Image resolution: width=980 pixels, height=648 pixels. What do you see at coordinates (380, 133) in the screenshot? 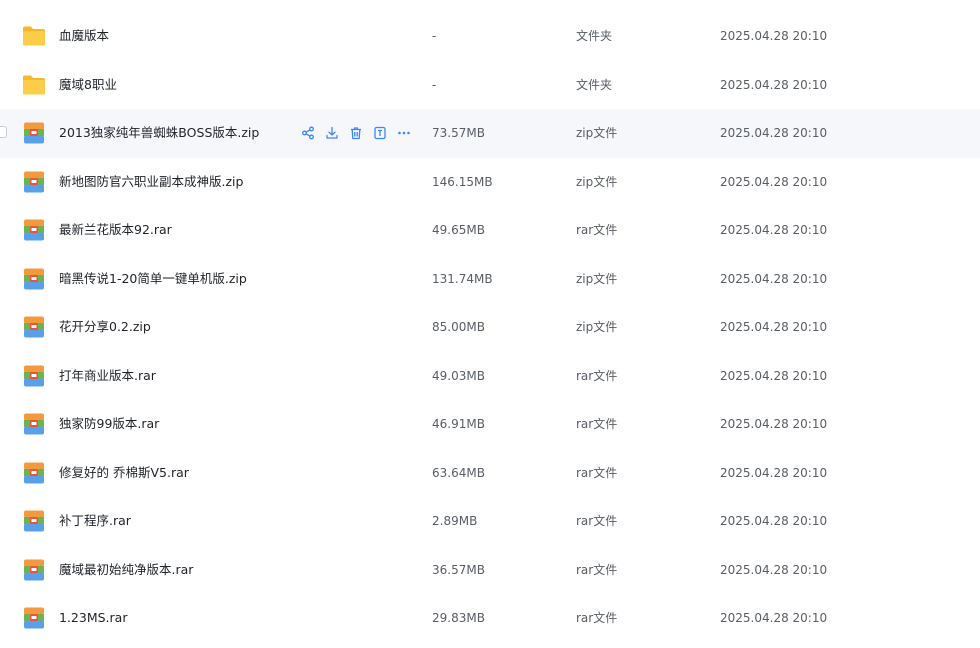
I see `rename-icon` at bounding box center [380, 133].